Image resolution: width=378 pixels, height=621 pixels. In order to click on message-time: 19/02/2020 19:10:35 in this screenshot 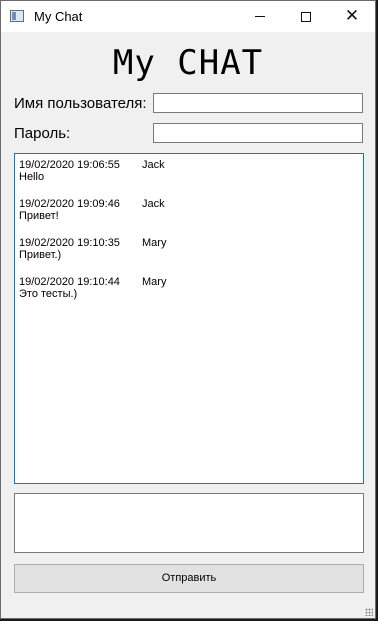, I will do `click(69, 243)`.